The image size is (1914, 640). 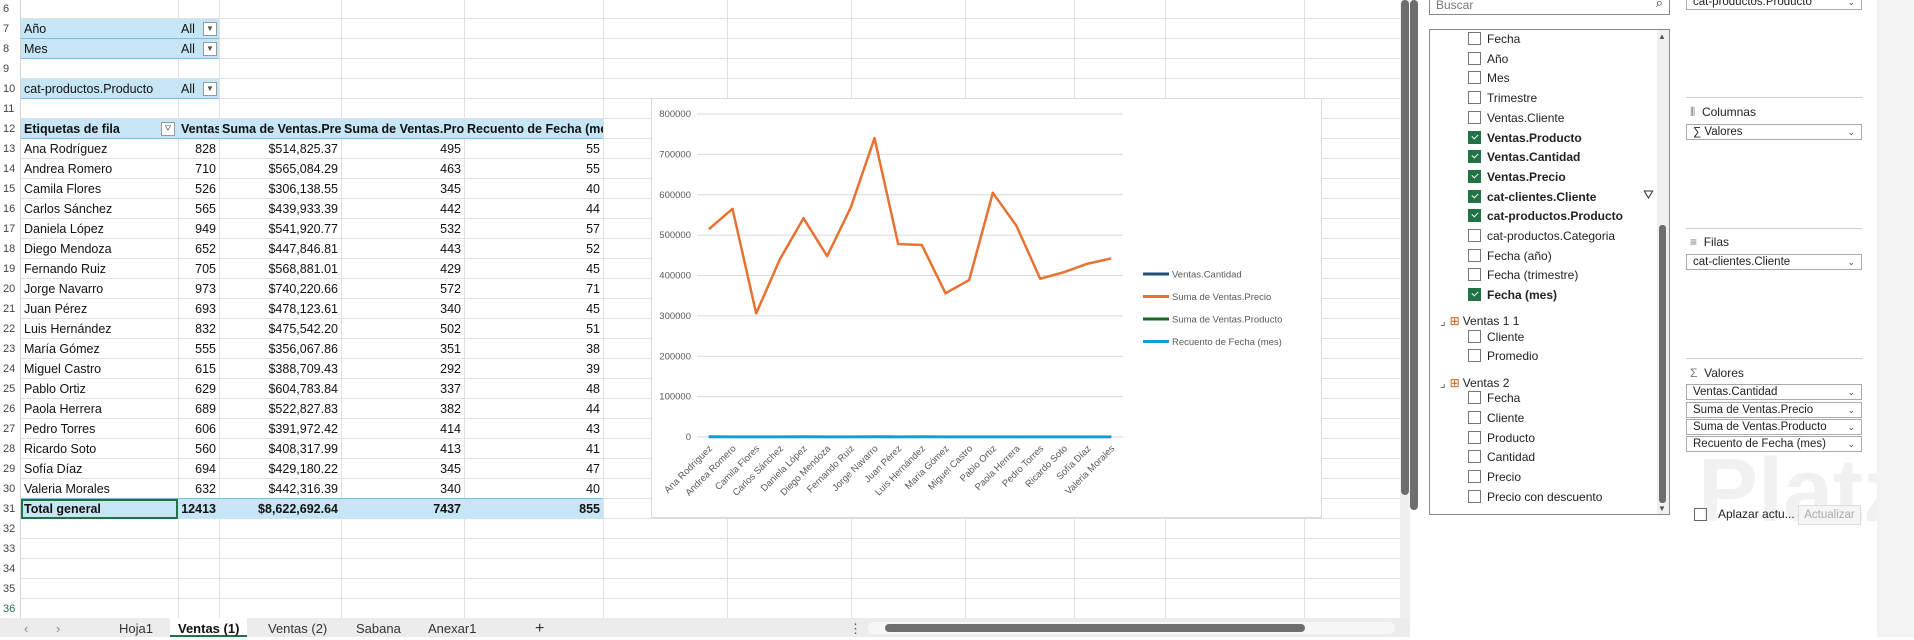 I want to click on pivot-value-cell: 629, so click(x=198, y=389).